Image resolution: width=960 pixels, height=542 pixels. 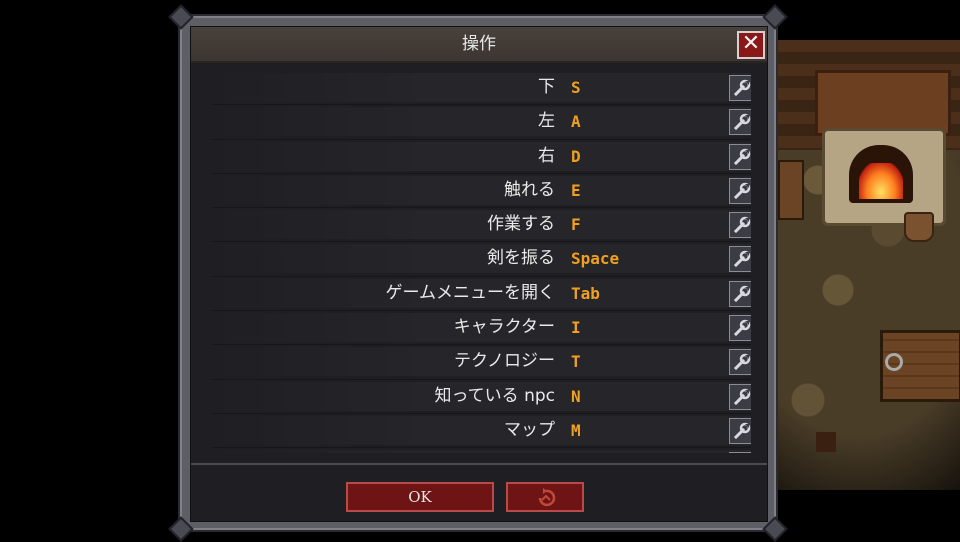 What do you see at coordinates (585, 293) in the screenshot?
I see `key-label: Tab` at bounding box center [585, 293].